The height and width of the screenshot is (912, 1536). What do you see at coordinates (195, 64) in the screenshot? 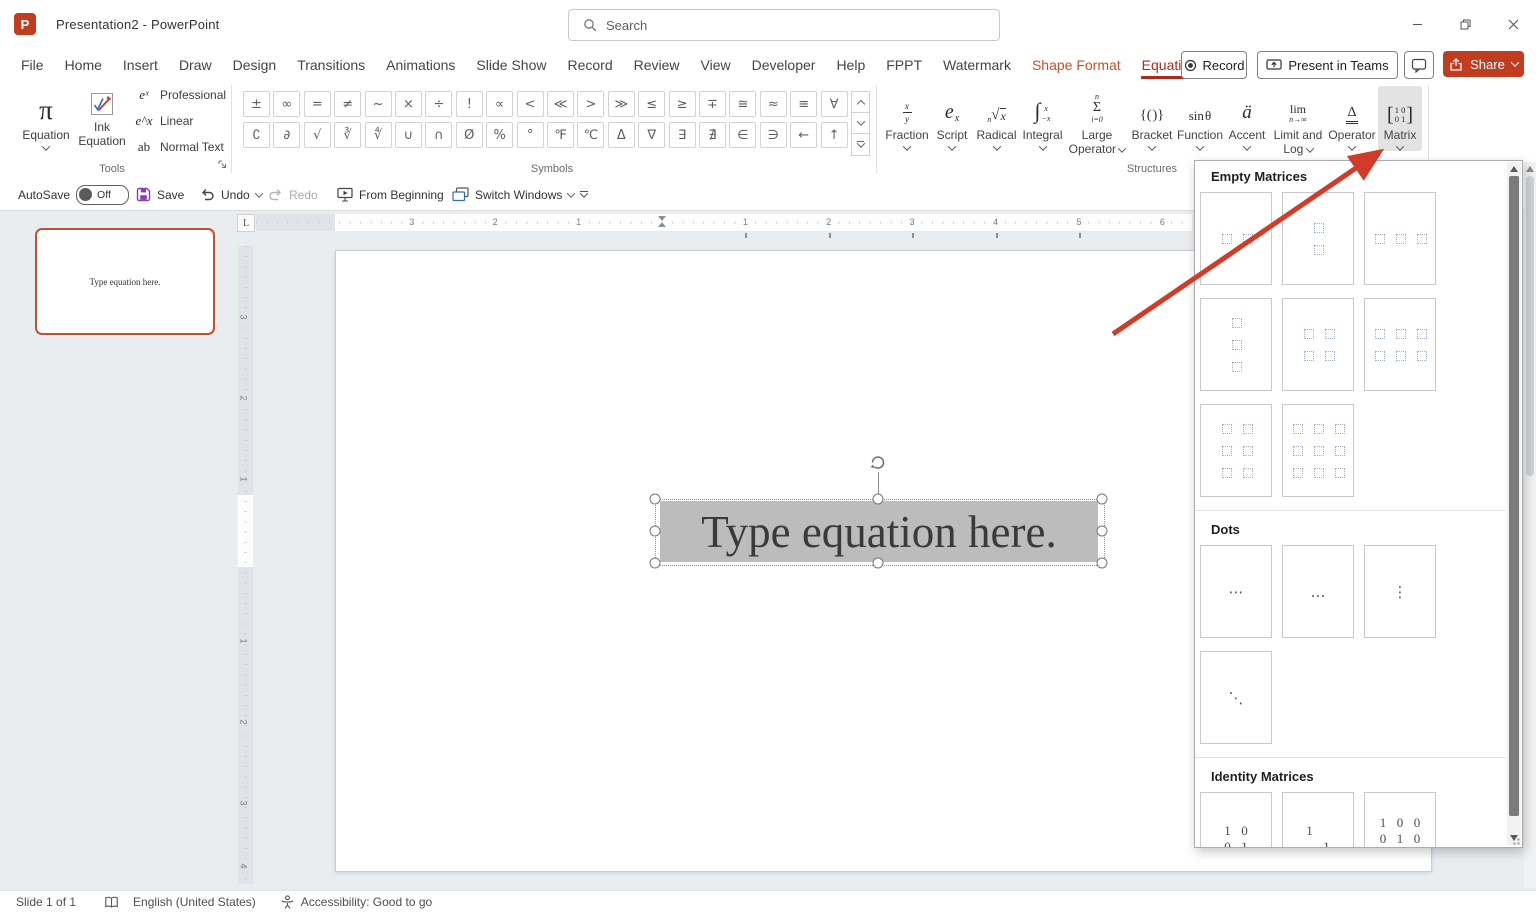
I see `tab-draw: Draw` at bounding box center [195, 64].